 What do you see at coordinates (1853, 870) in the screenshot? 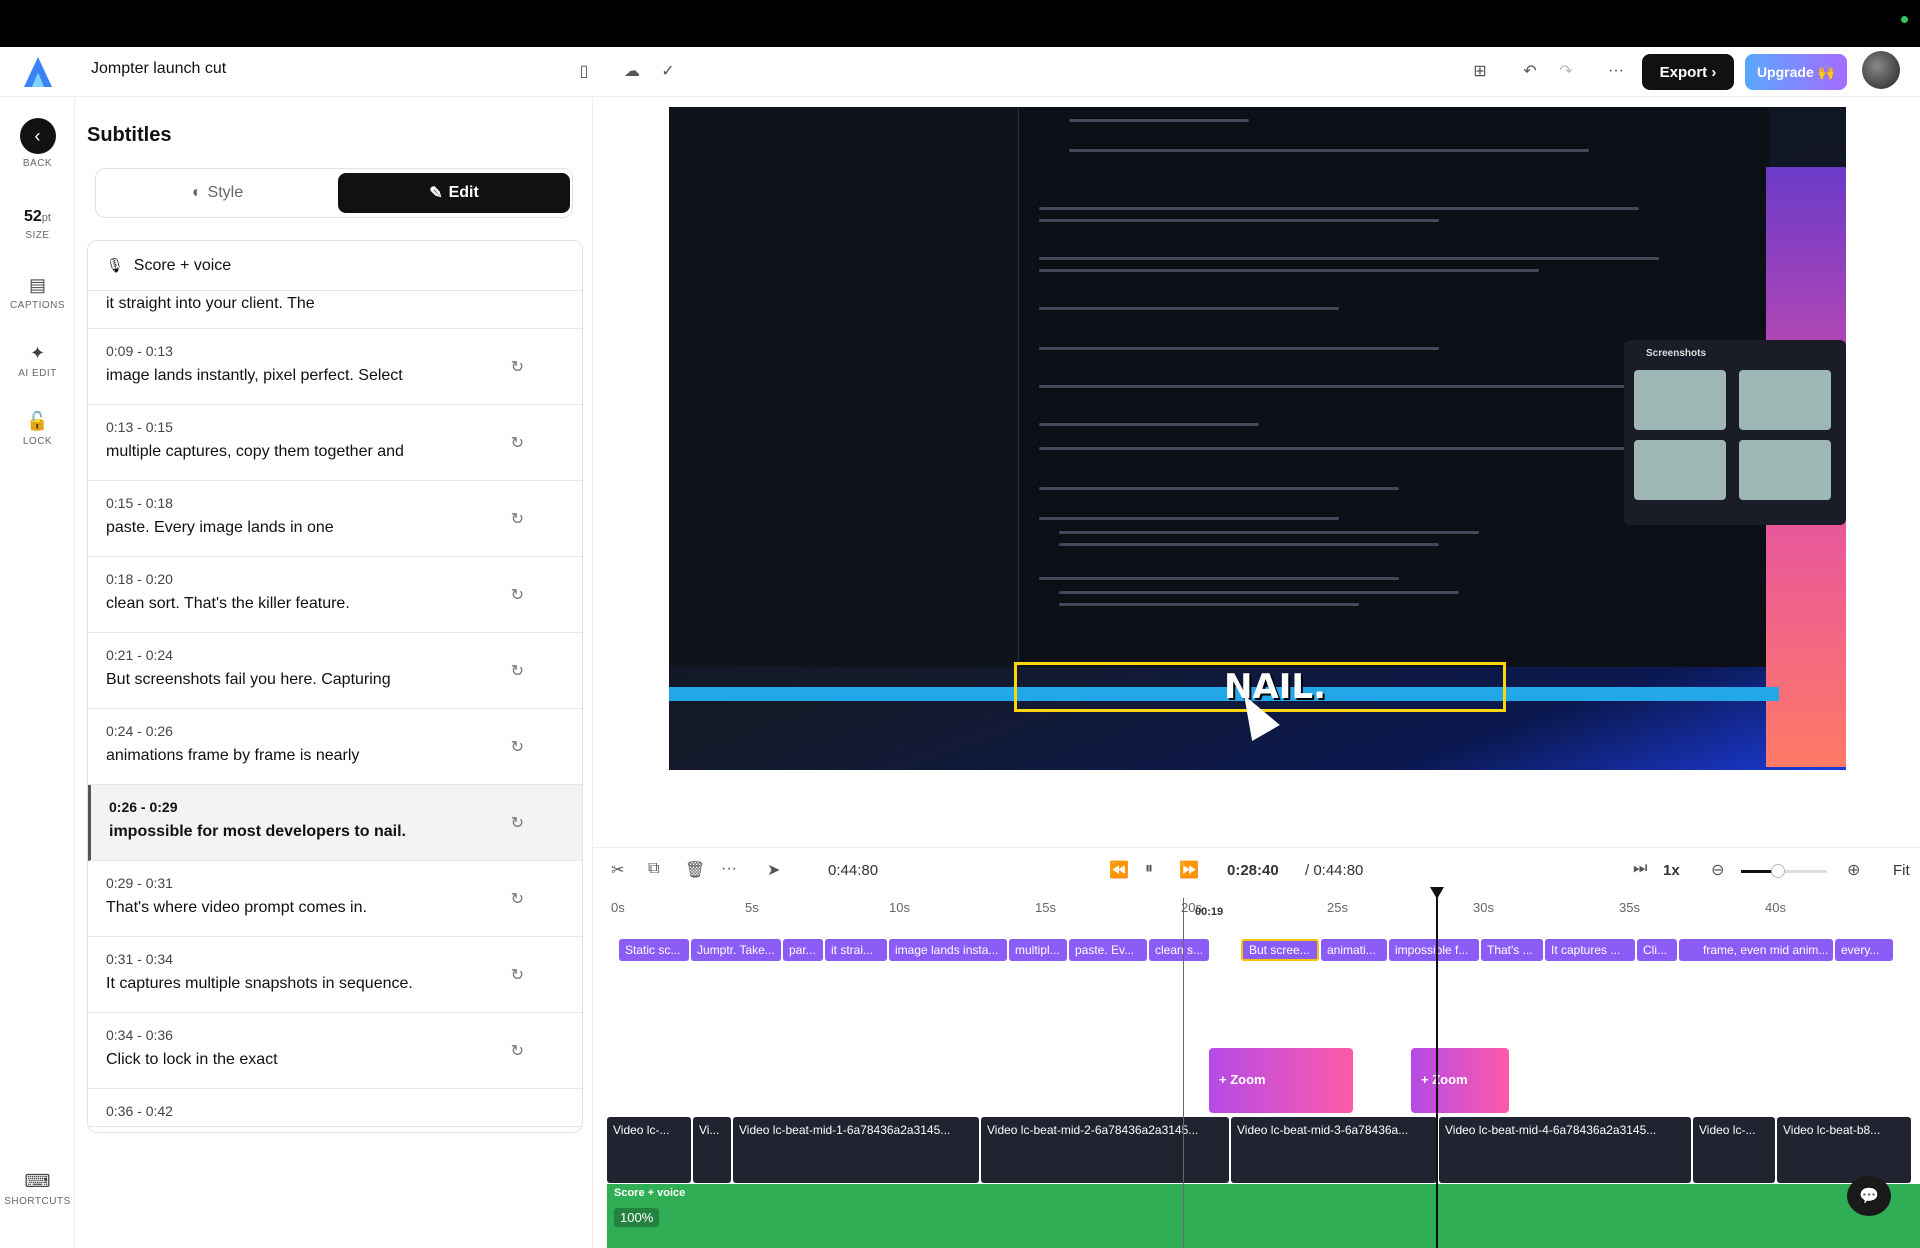
I see `zoom-in-icon: ⊕` at bounding box center [1853, 870].